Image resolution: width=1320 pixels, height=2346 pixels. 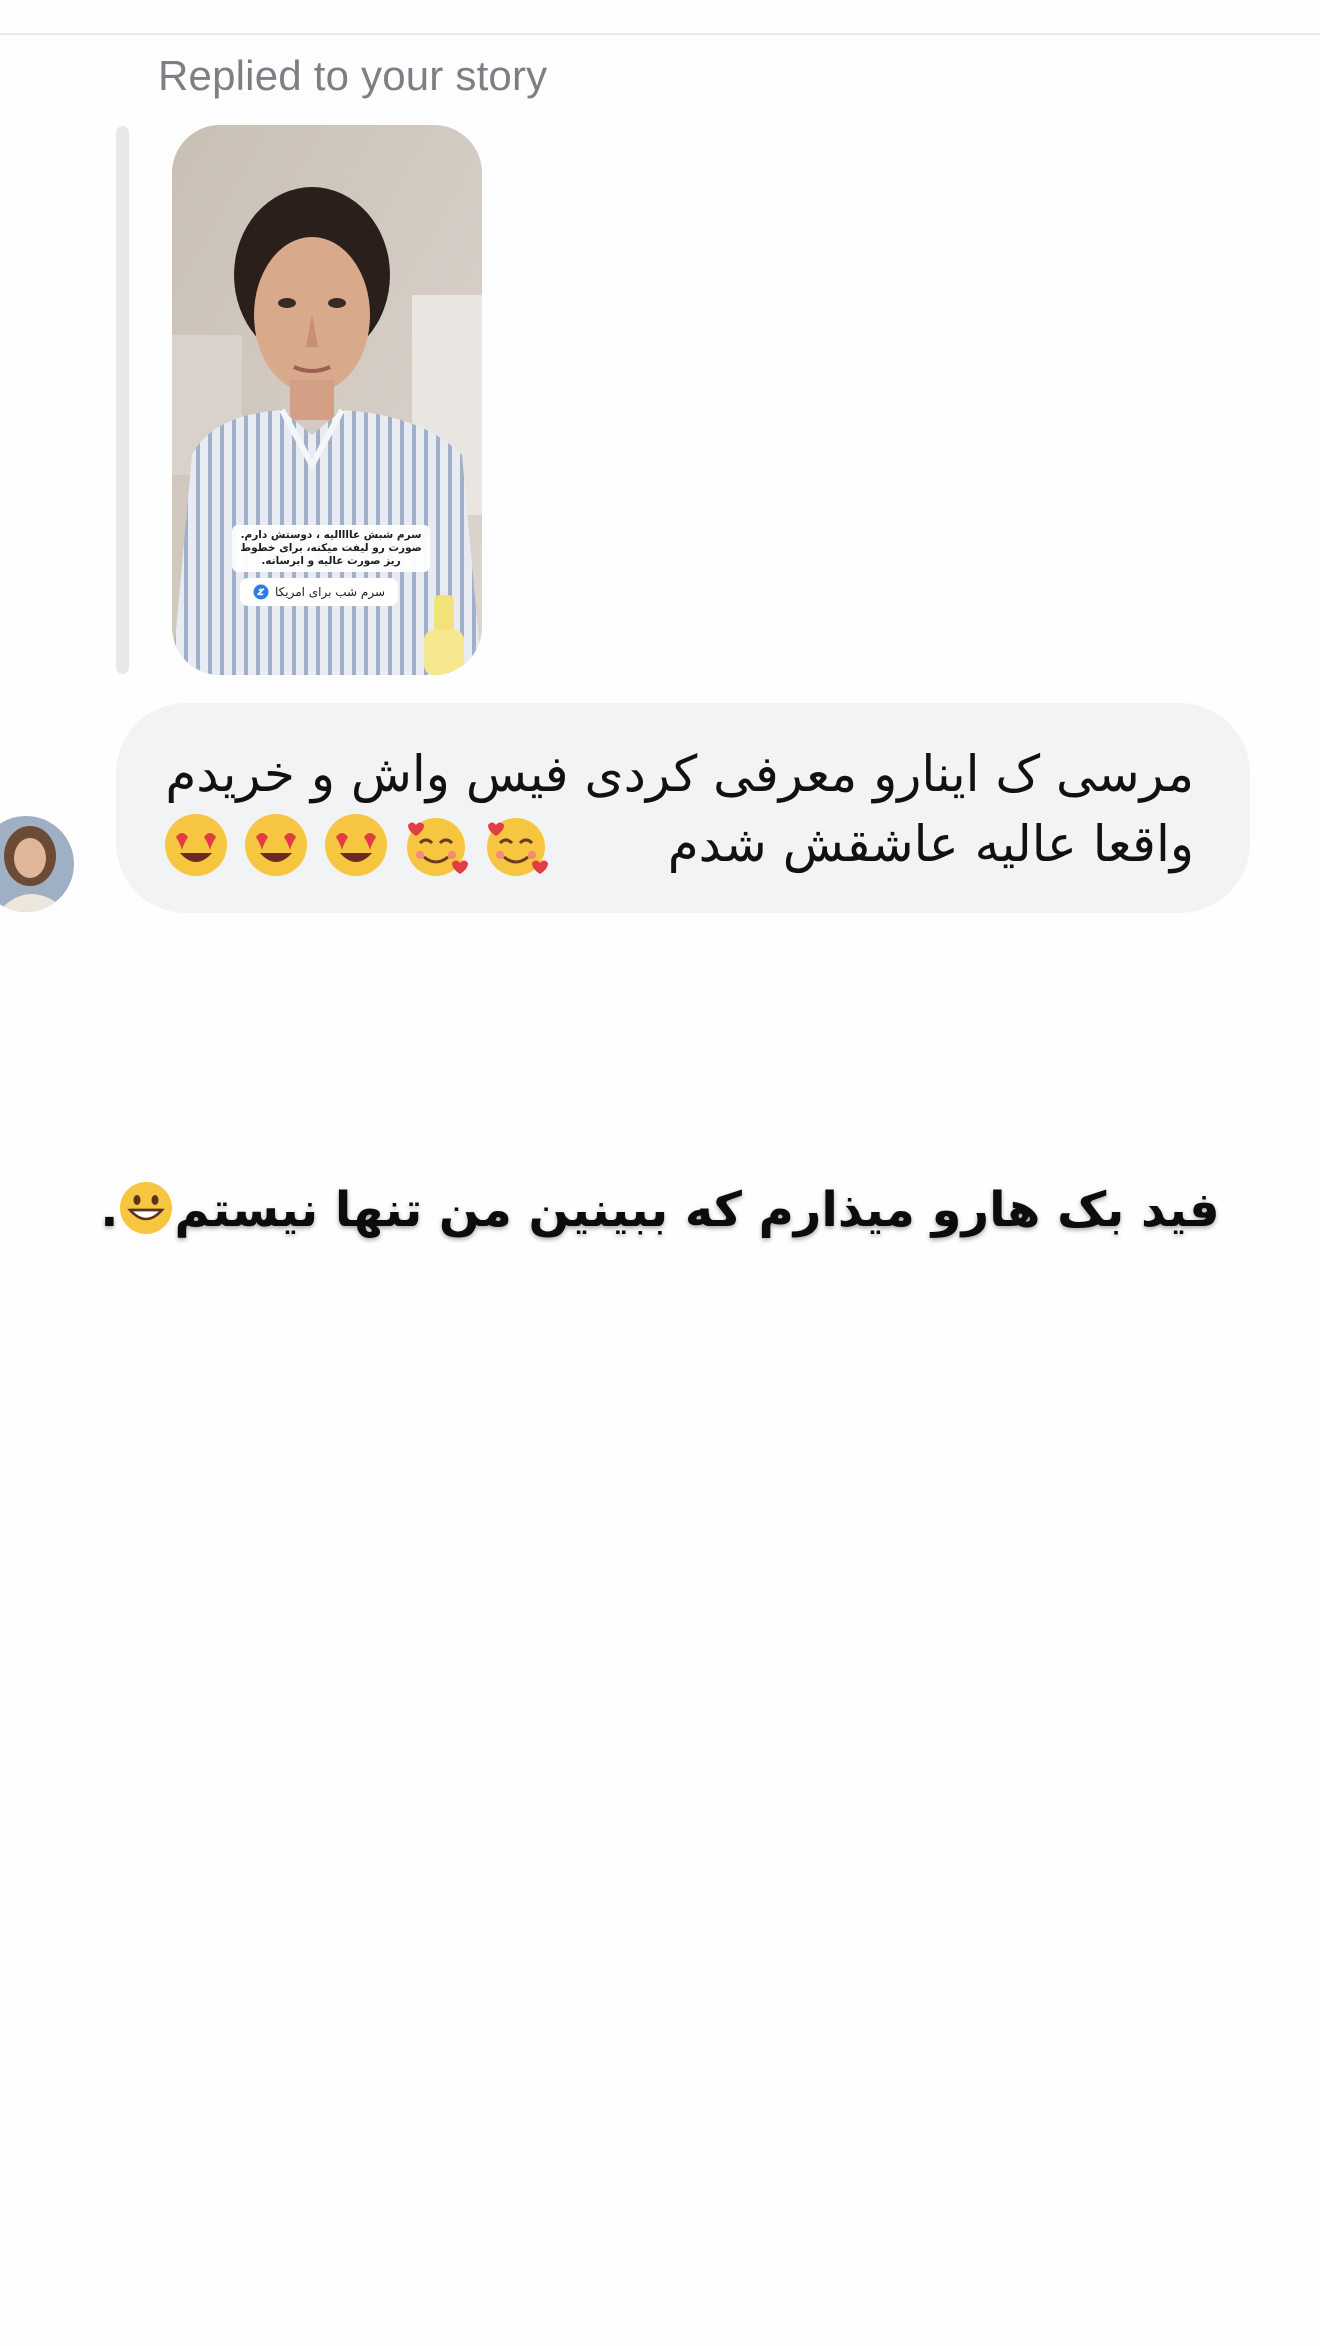 What do you see at coordinates (261, 592) in the screenshot?
I see `link-icon` at bounding box center [261, 592].